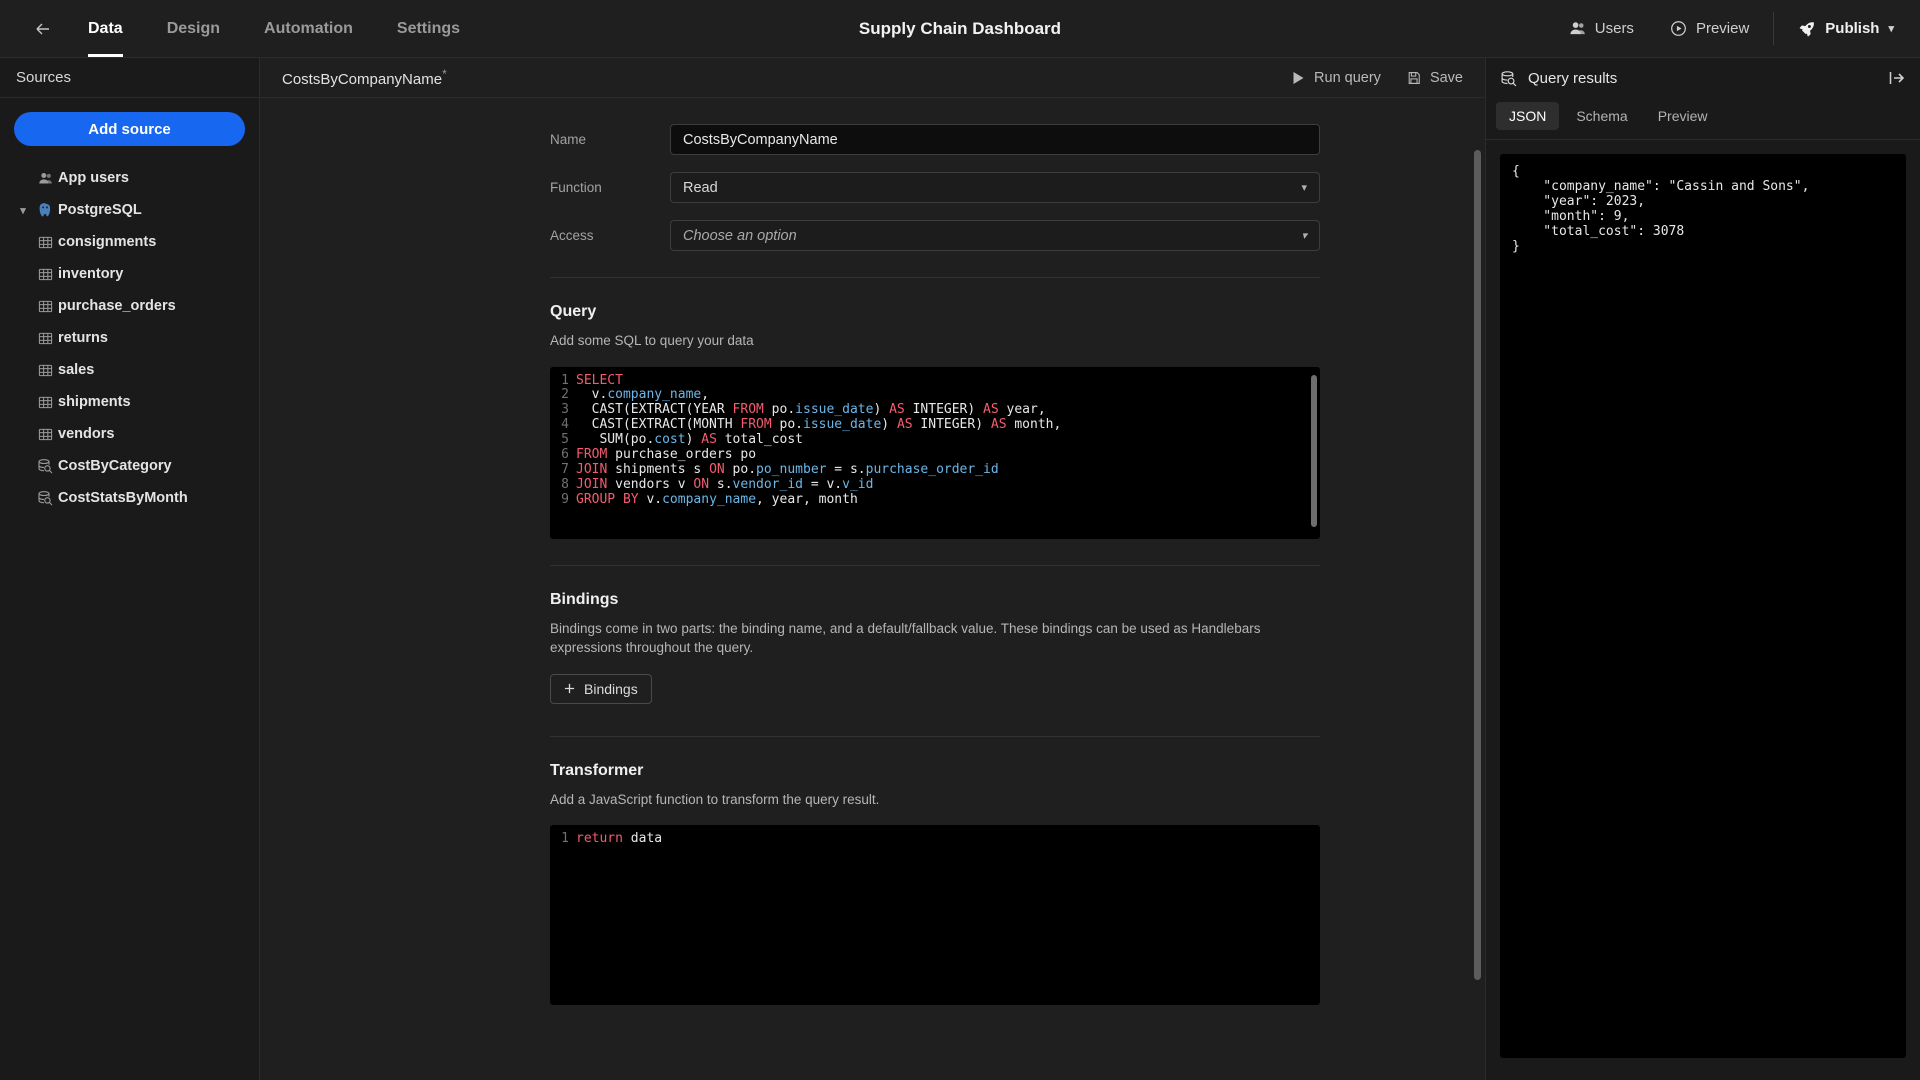 Image resolution: width=1920 pixels, height=1080 pixels. Describe the element at coordinates (1314, 450) in the screenshot. I see `sql-editor-scrollbar` at that location.